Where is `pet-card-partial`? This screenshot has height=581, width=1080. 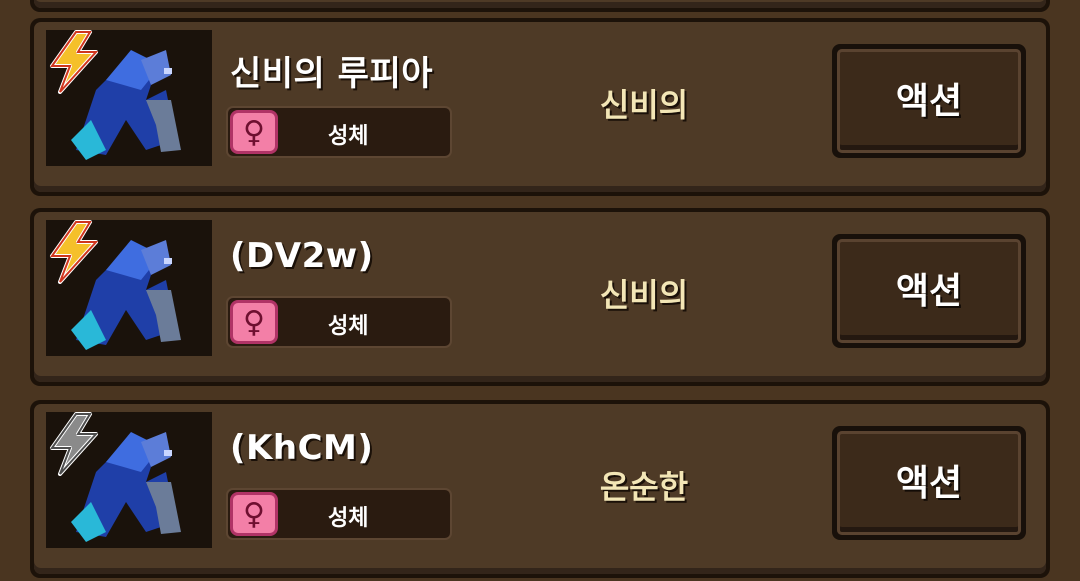
pet-card-partial is located at coordinates (540, 6).